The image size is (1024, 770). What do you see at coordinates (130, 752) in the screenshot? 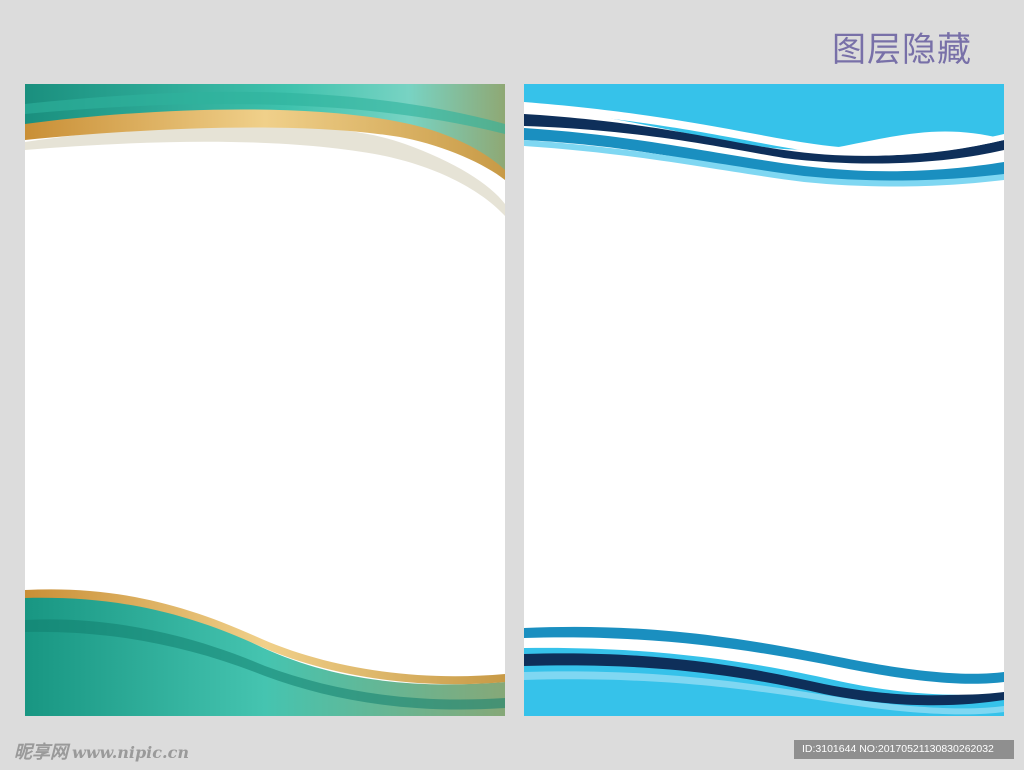
I see `watermark-url: www.nipic.cn` at bounding box center [130, 752].